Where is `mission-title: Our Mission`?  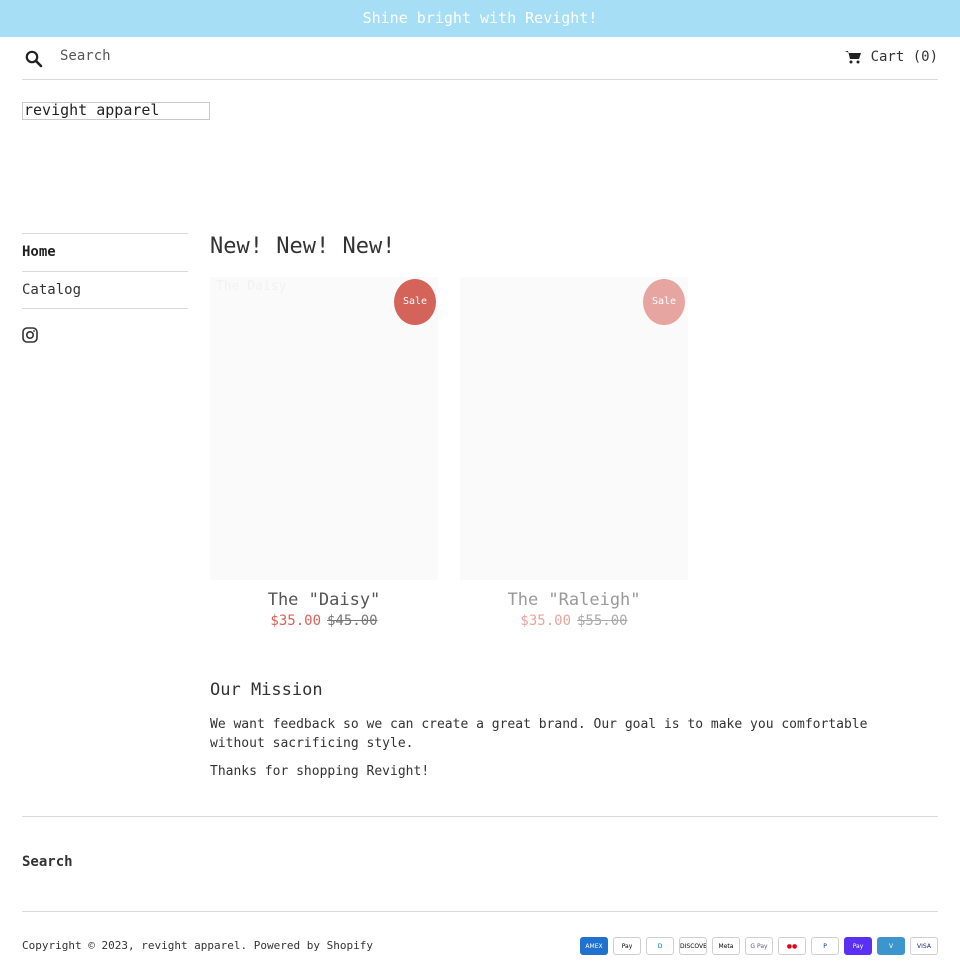 mission-title: Our Mission is located at coordinates (266, 690).